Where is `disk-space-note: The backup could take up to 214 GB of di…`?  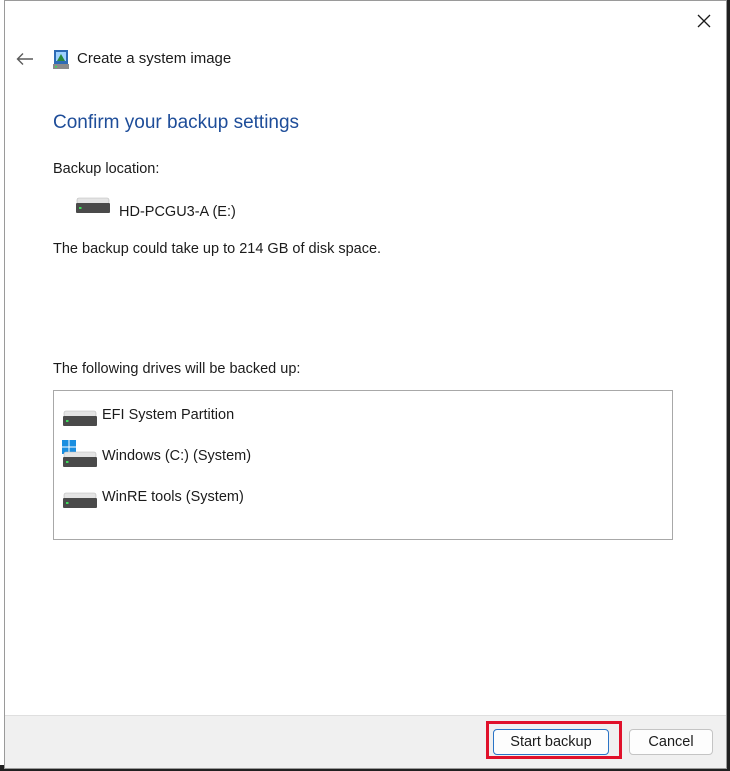
disk-space-note: The backup could take up to 214 GB of di… is located at coordinates (217, 249).